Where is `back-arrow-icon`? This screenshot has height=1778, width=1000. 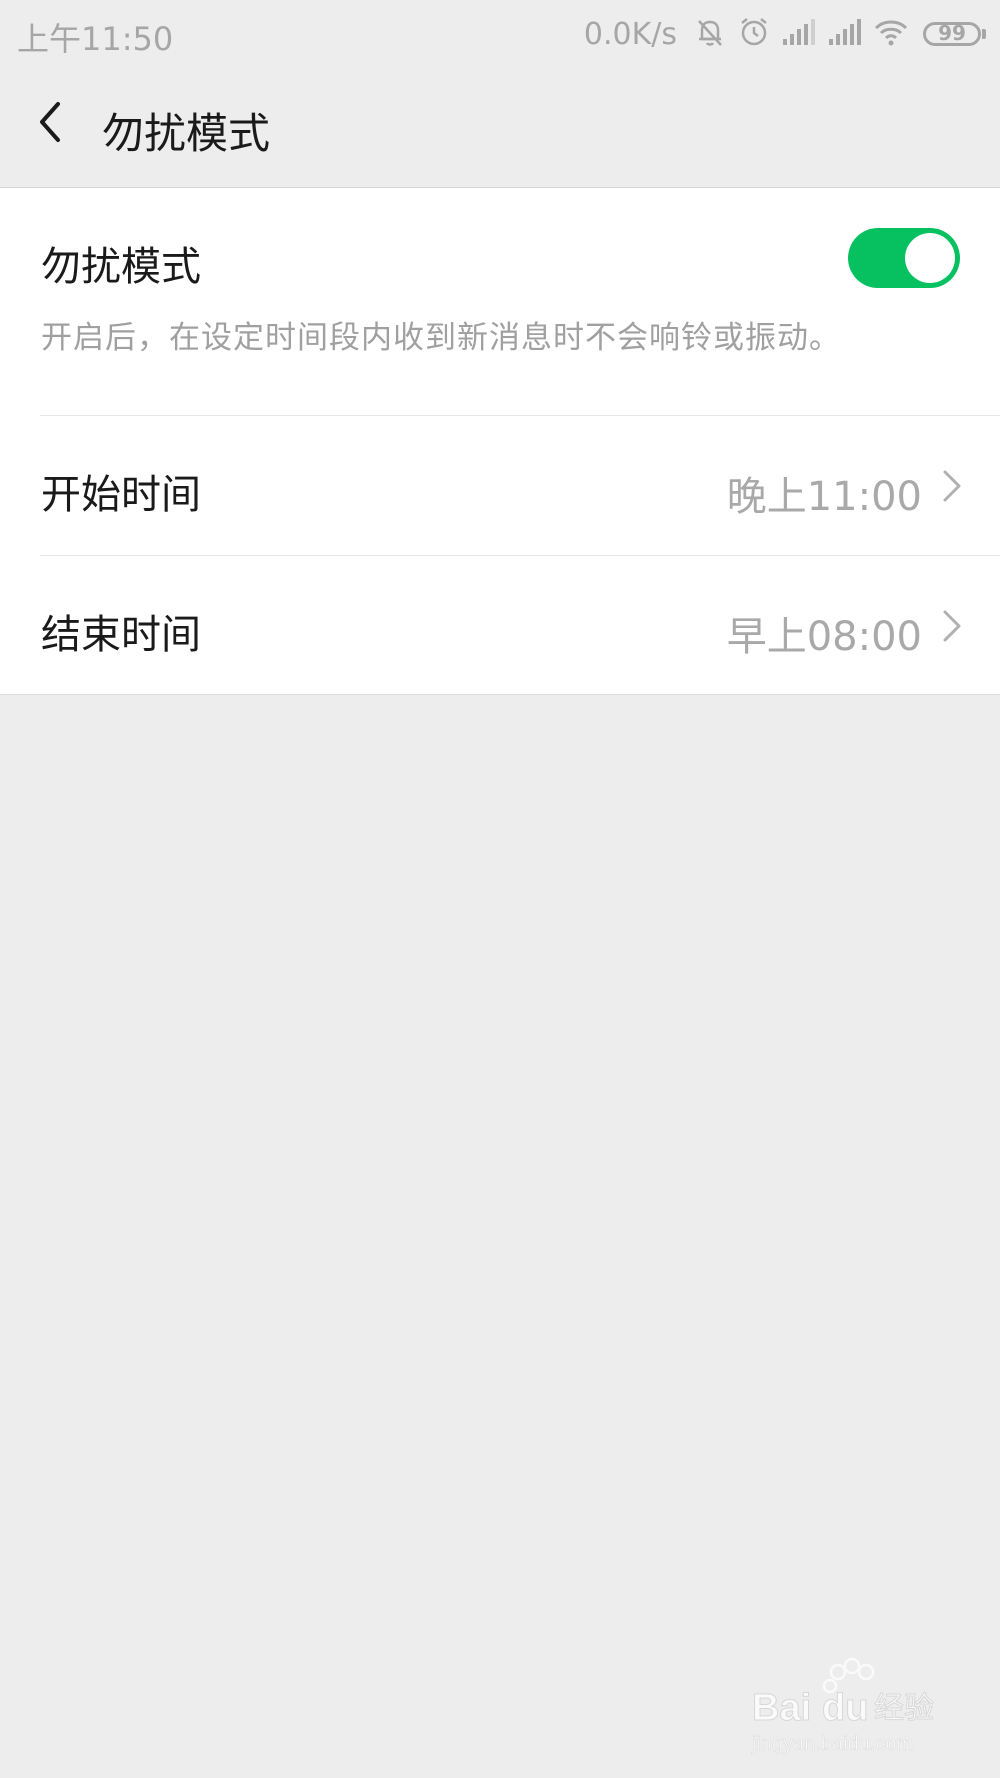
back-arrow-icon is located at coordinates (50, 122).